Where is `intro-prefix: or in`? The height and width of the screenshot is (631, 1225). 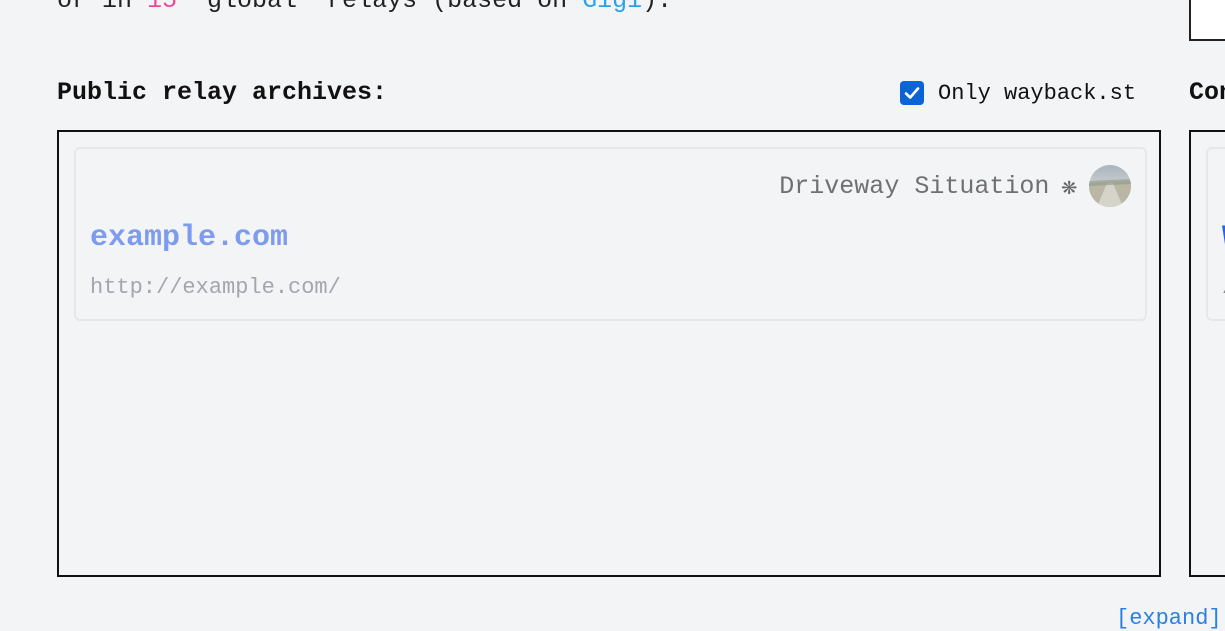
intro-prefix: or in is located at coordinates (102, 7).